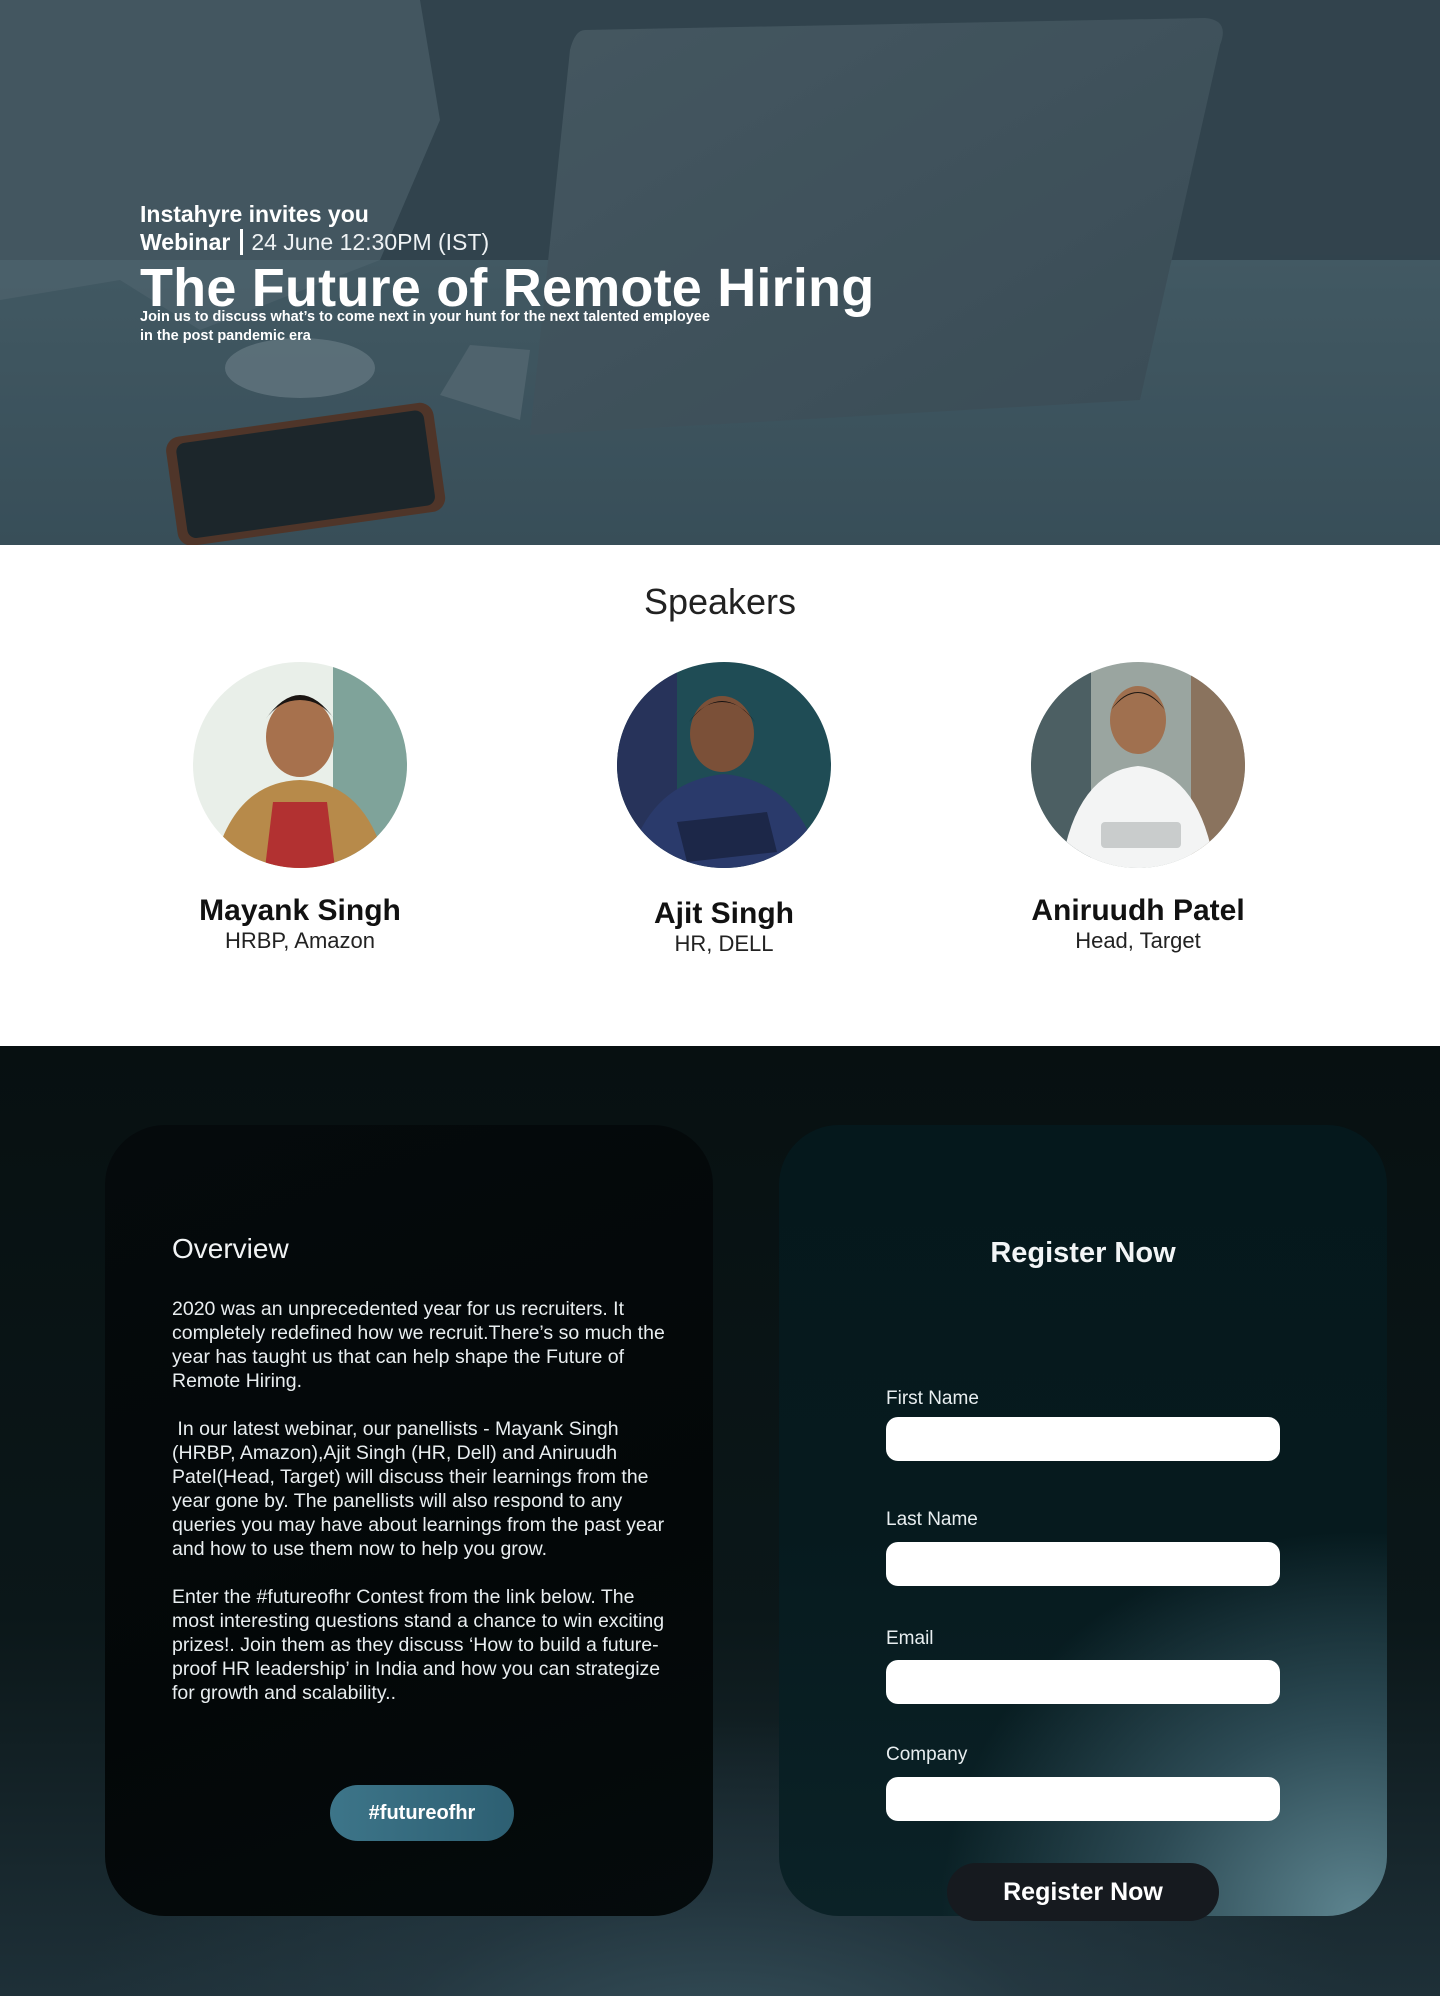 This screenshot has height=1996, width=1440. What do you see at coordinates (520, 242) in the screenshot?
I see `hero-event-info: Webinar 24 June 12:30PM (IST)` at bounding box center [520, 242].